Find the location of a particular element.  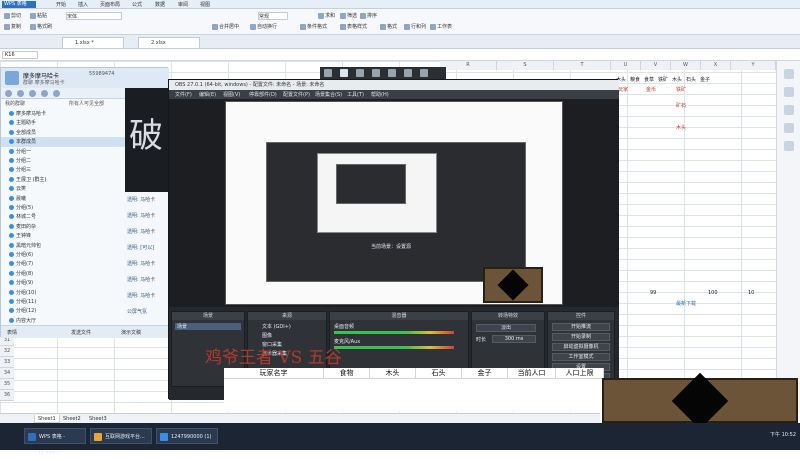

copy-button: 复制 is located at coordinates (12, 26).